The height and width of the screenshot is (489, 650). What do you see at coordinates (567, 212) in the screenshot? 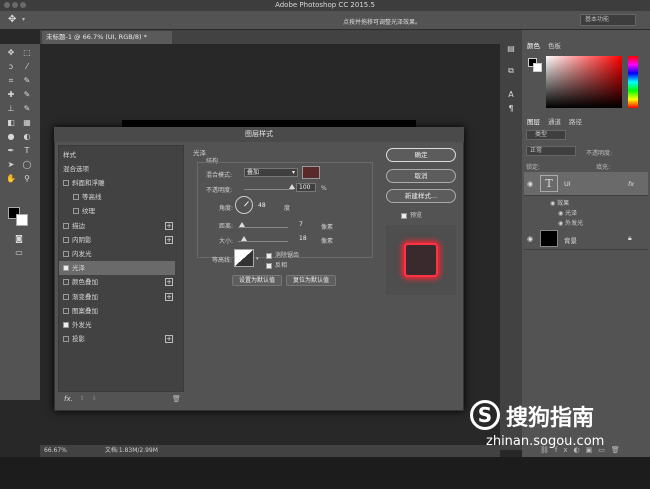
I see `effect-satin: ◉ 光泽` at bounding box center [567, 212].